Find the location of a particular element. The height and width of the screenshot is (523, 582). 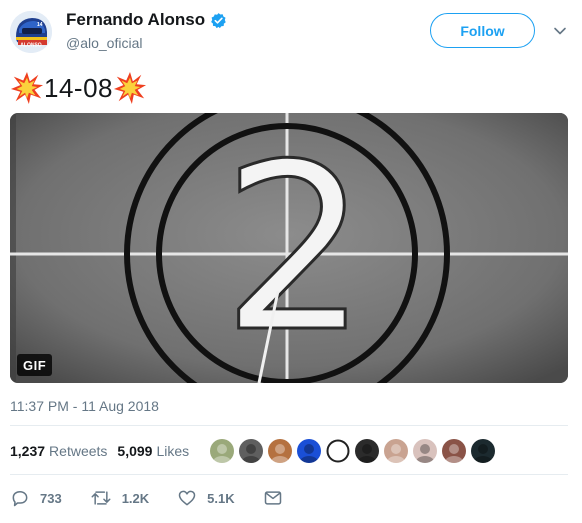

avatar-helmet-number: 14 is located at coordinates (40, 25).